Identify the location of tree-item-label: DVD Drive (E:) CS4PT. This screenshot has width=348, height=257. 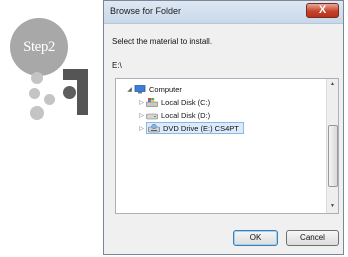
(201, 128).